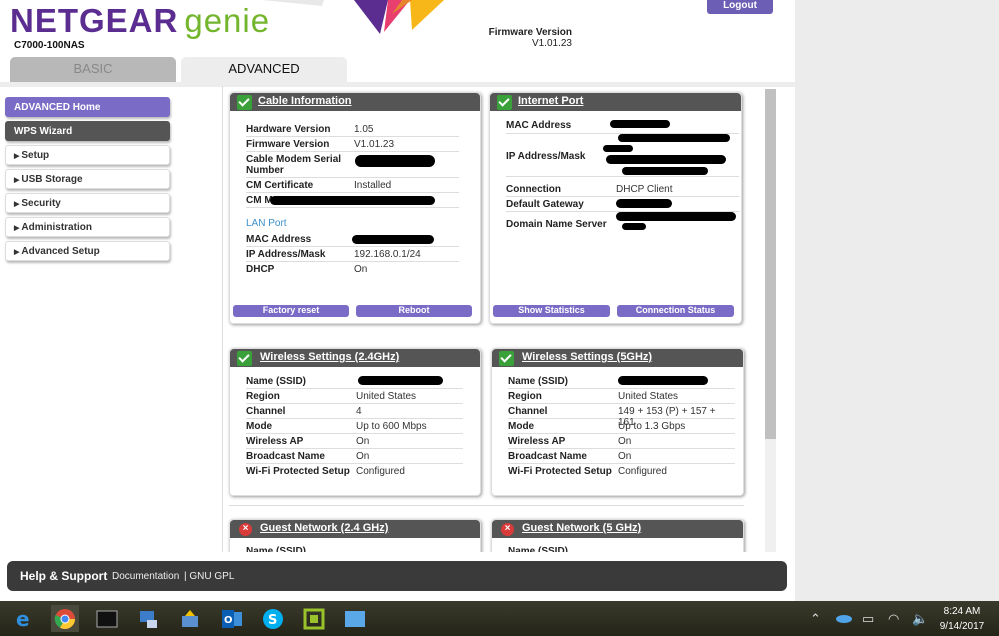 This screenshot has height=636, width=999. I want to click on volume-icon: 🔈, so click(920, 619).